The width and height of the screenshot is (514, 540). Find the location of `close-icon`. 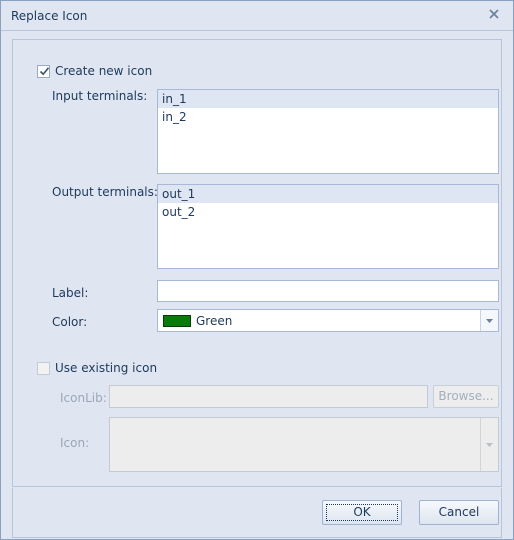

close-icon is located at coordinates (495, 15).